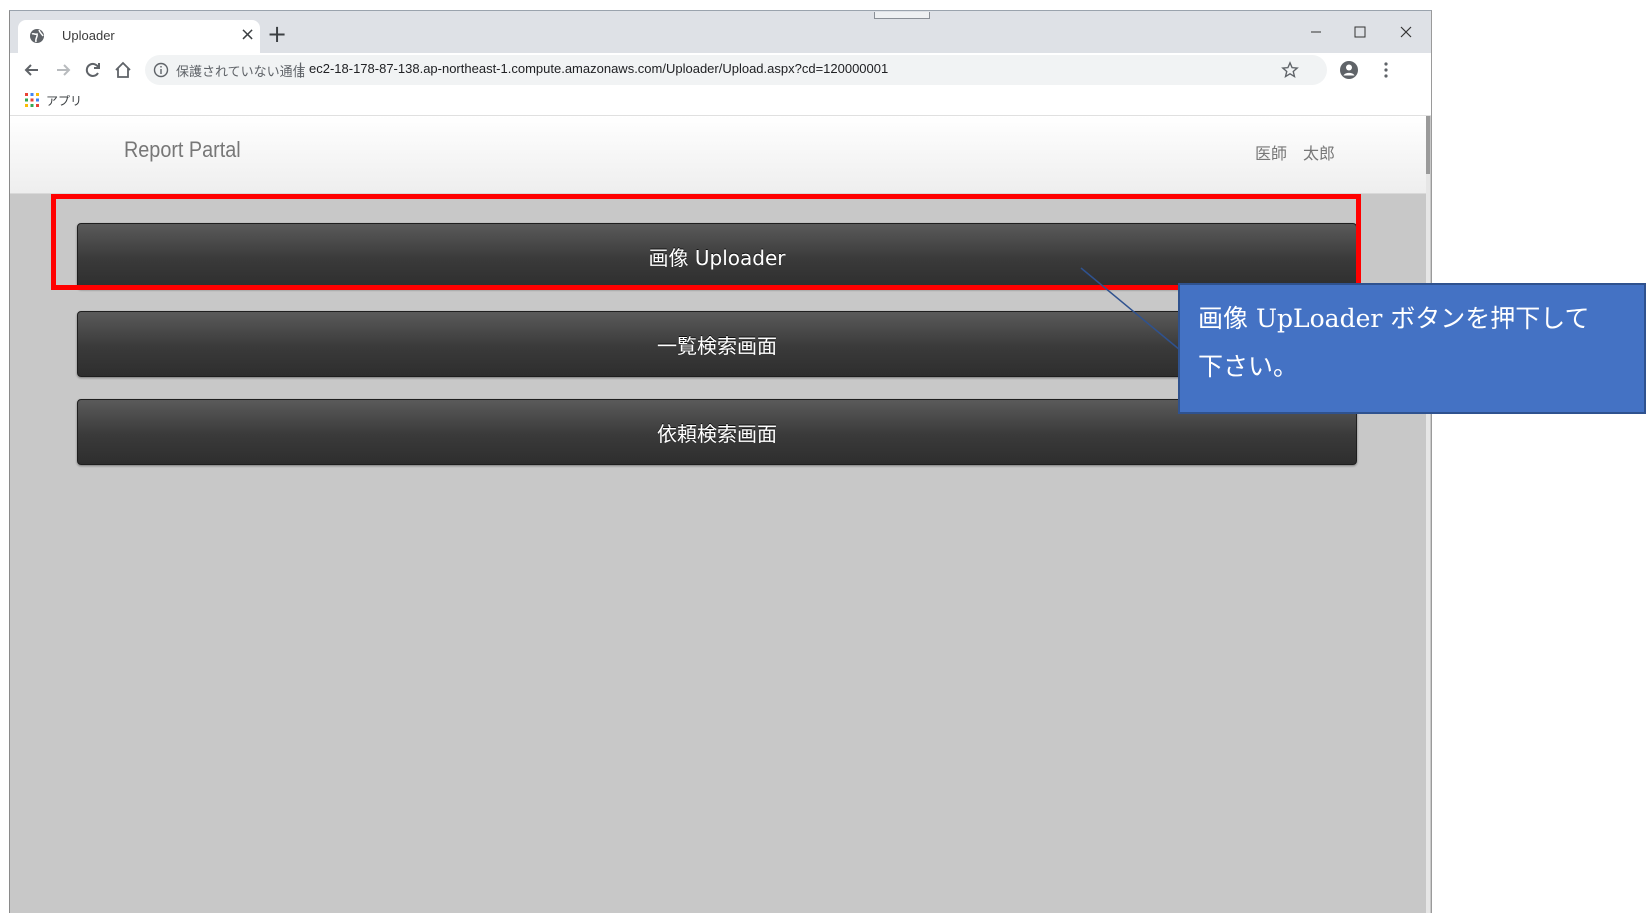 The image size is (1646, 913). What do you see at coordinates (1406, 32) in the screenshot?
I see `window-close-icon` at bounding box center [1406, 32].